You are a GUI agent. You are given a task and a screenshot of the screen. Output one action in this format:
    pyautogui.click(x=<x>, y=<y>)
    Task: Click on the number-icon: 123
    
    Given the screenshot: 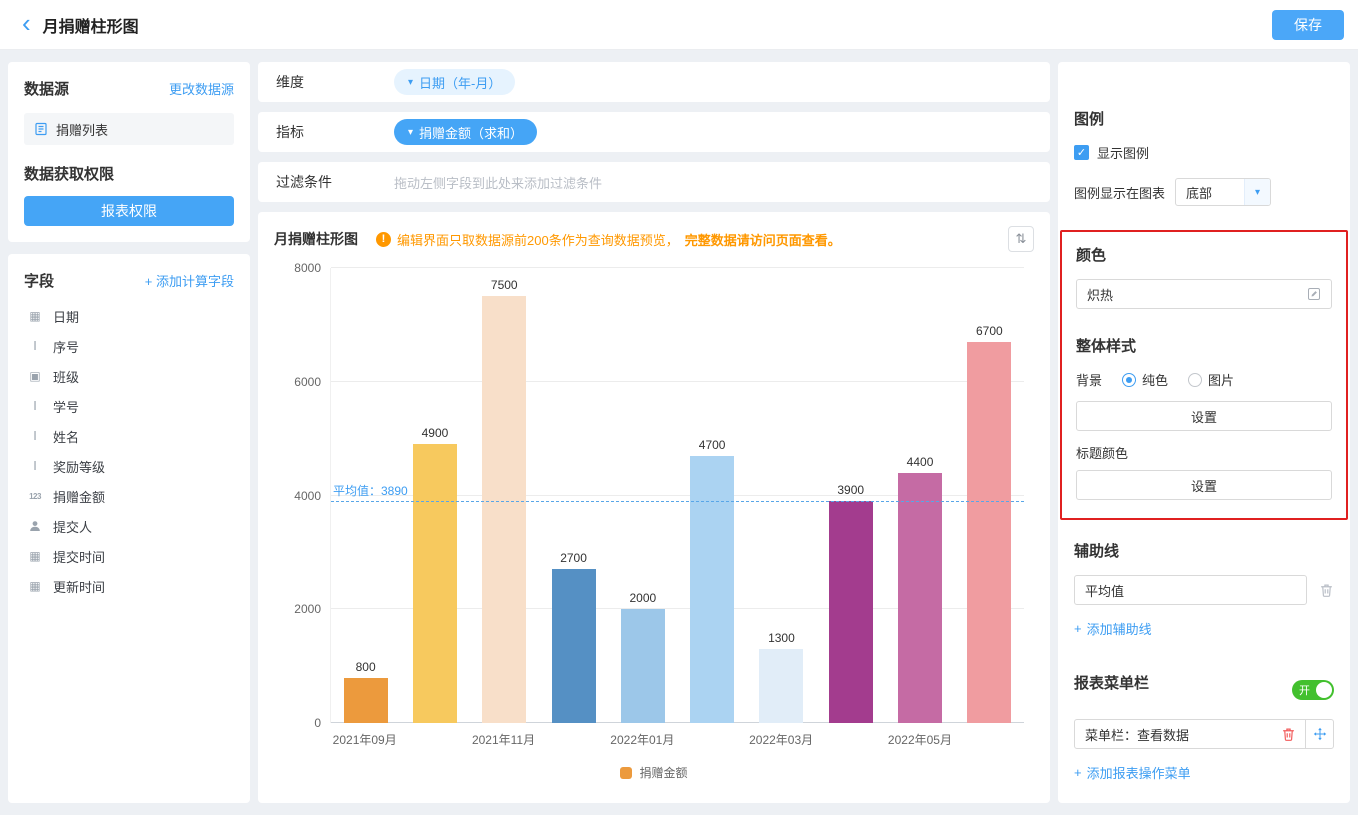 What is the action you would take?
    pyautogui.click(x=35, y=496)
    